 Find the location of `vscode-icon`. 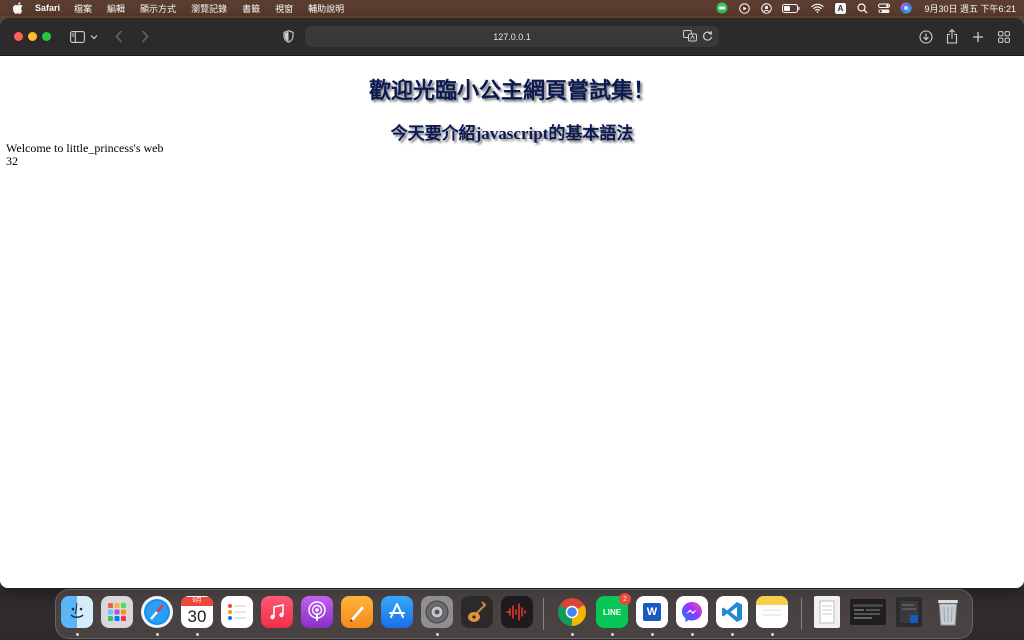

vscode-icon is located at coordinates (732, 612).